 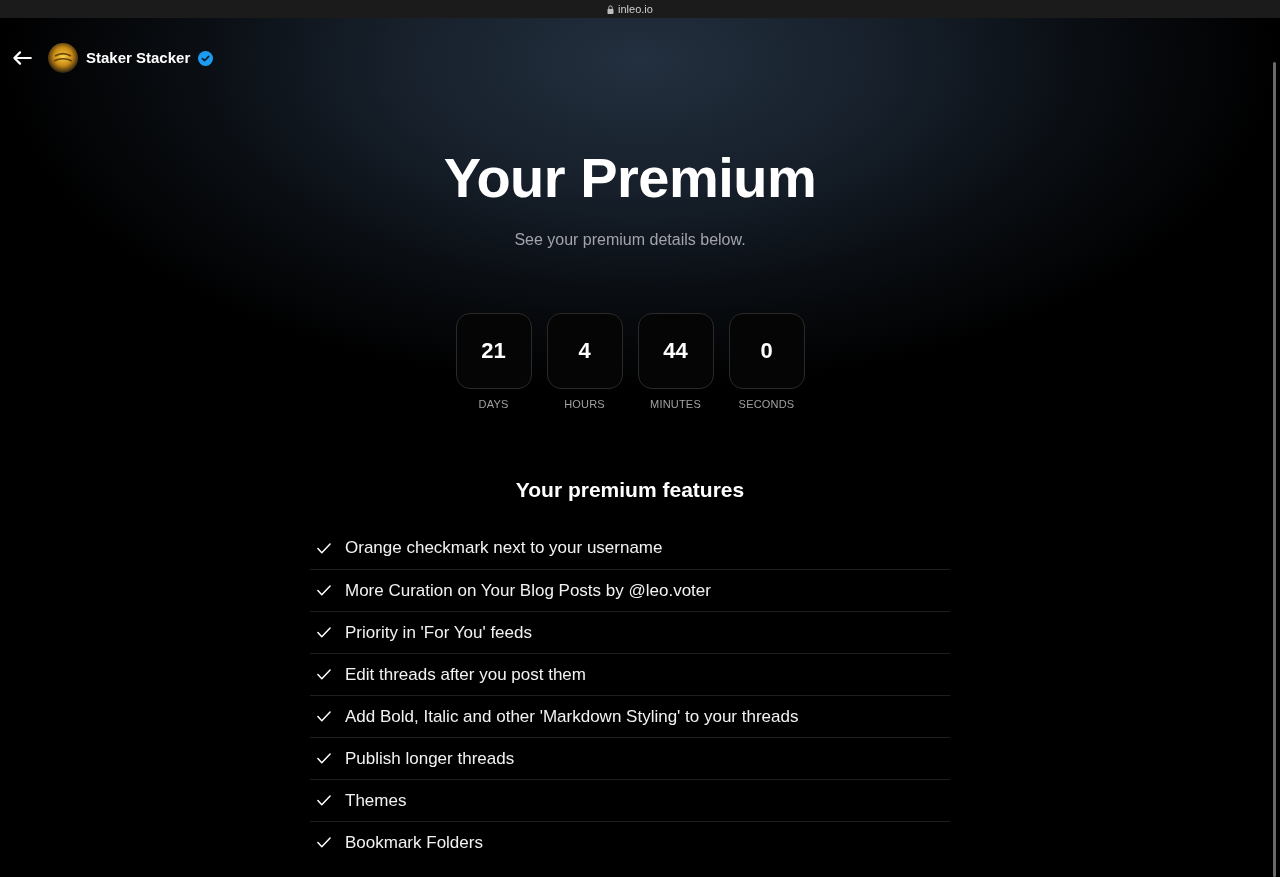 What do you see at coordinates (376, 800) in the screenshot?
I see `feature-text: Themes` at bounding box center [376, 800].